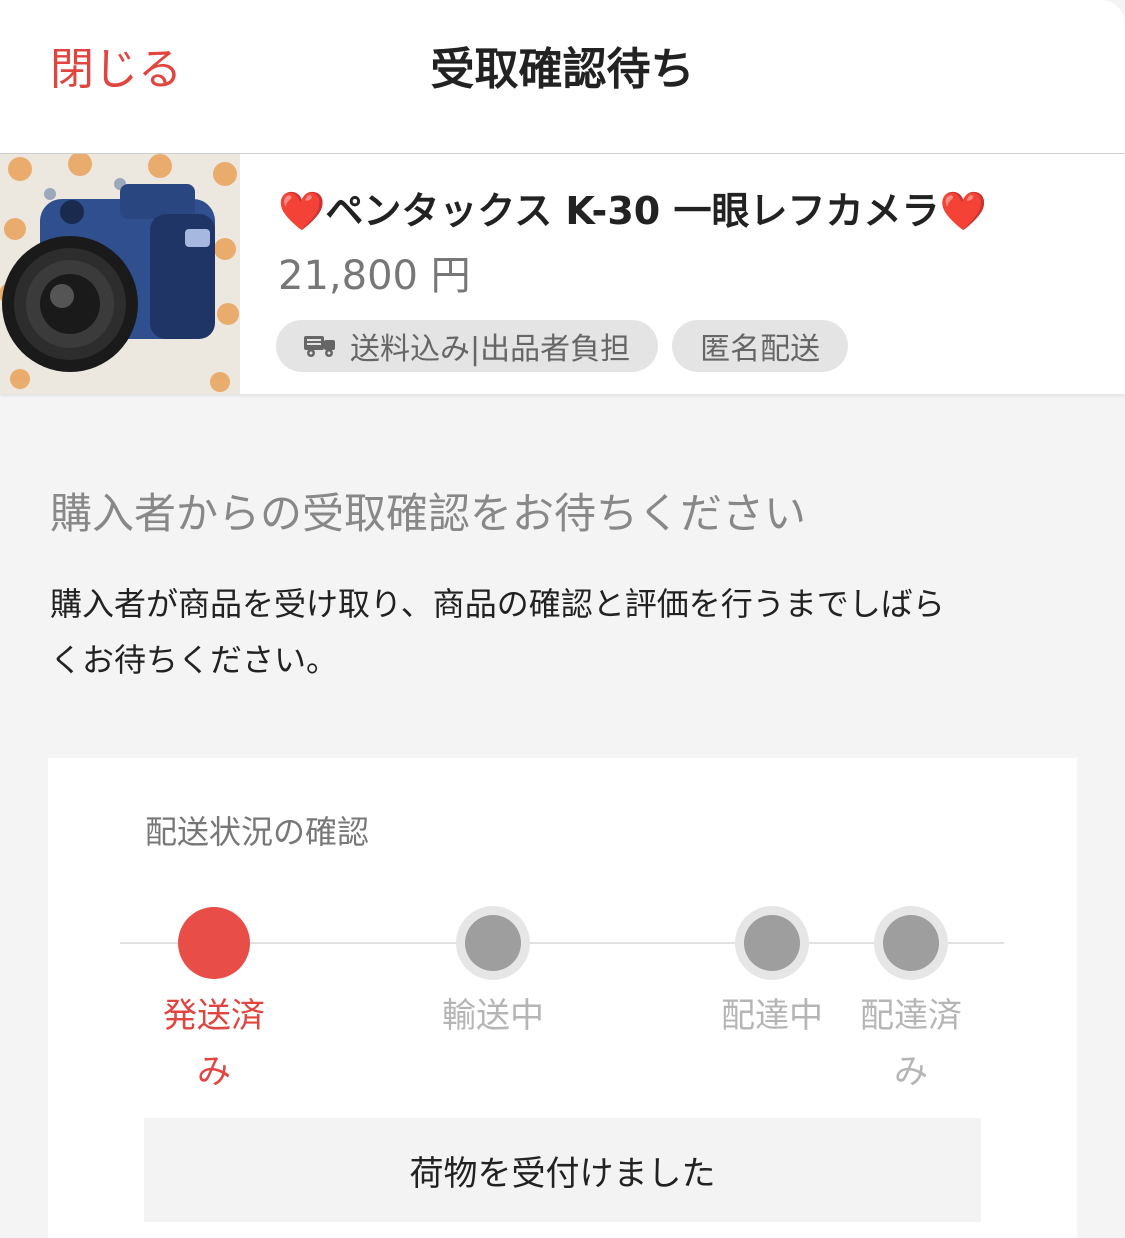  I want to click on step-out-for-delivery: 配達中, so click(772, 975).